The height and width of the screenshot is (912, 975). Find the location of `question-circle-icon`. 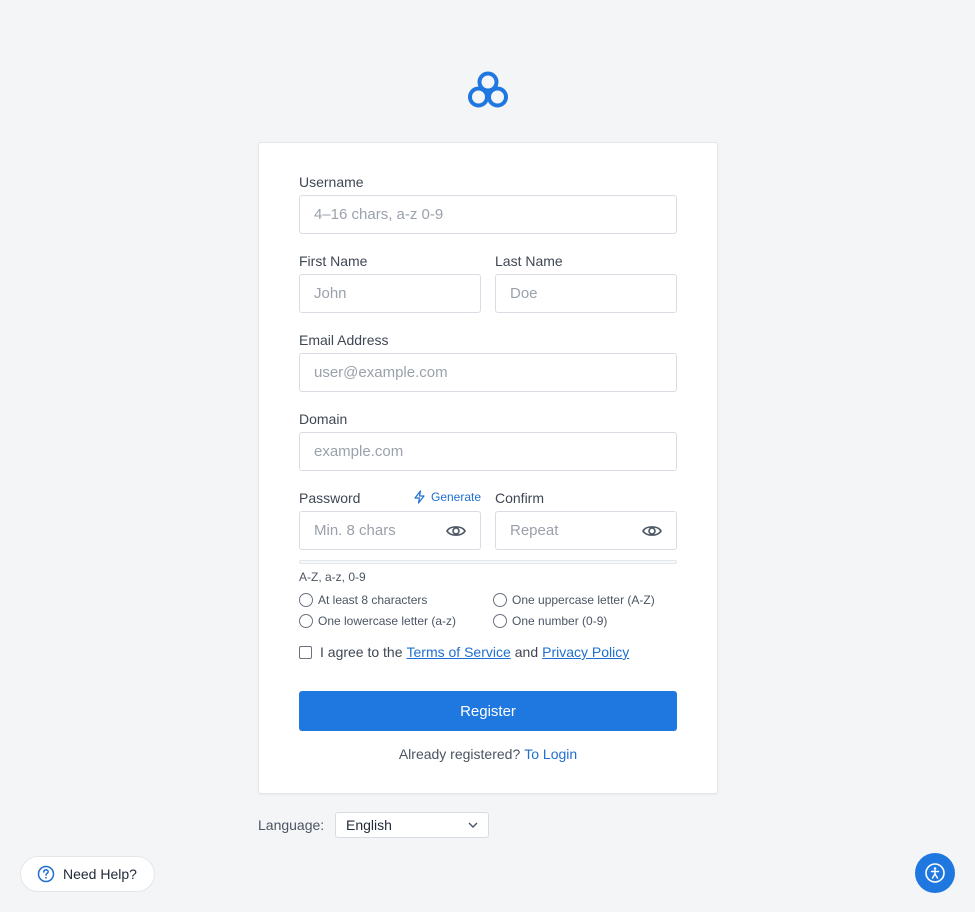

question-circle-icon is located at coordinates (46, 874).